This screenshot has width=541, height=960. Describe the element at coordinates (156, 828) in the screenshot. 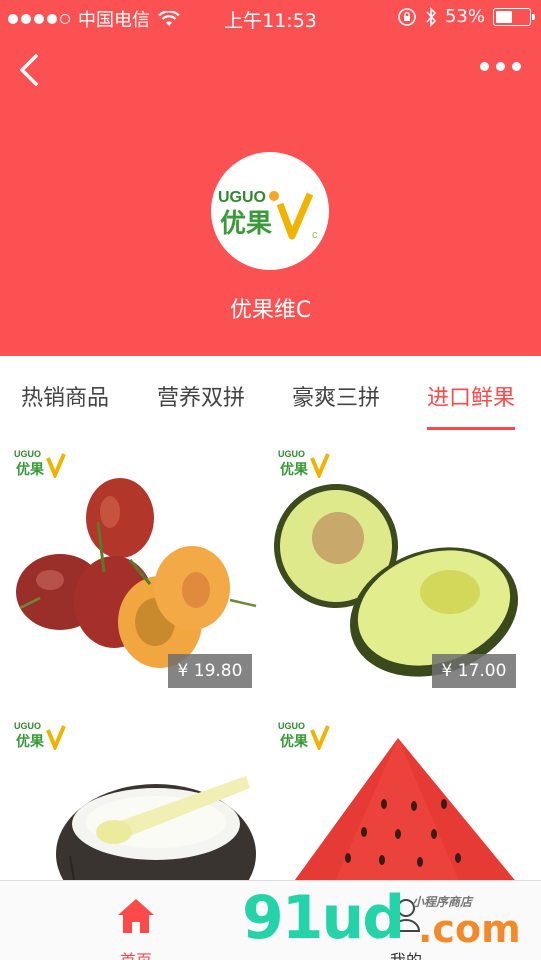

I see `coconut-image` at that location.